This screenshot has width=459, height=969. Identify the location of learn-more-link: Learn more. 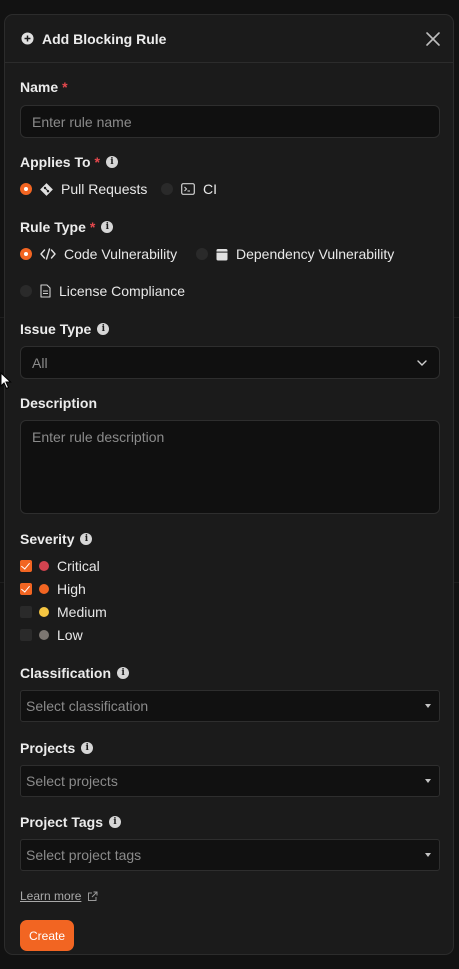
(59, 896).